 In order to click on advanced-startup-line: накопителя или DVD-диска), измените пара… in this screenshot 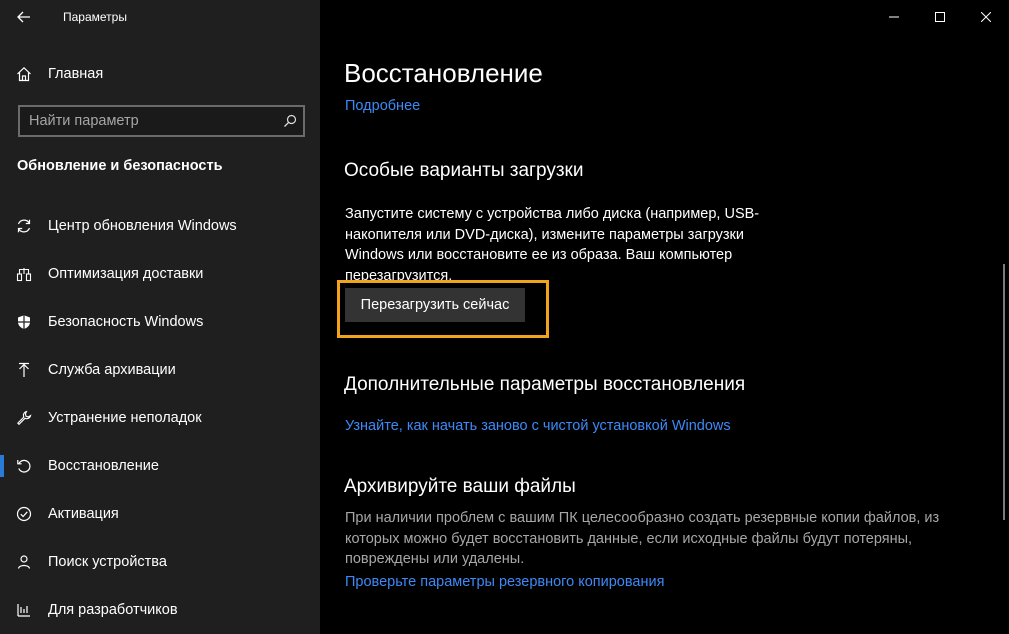, I will do `click(545, 234)`.